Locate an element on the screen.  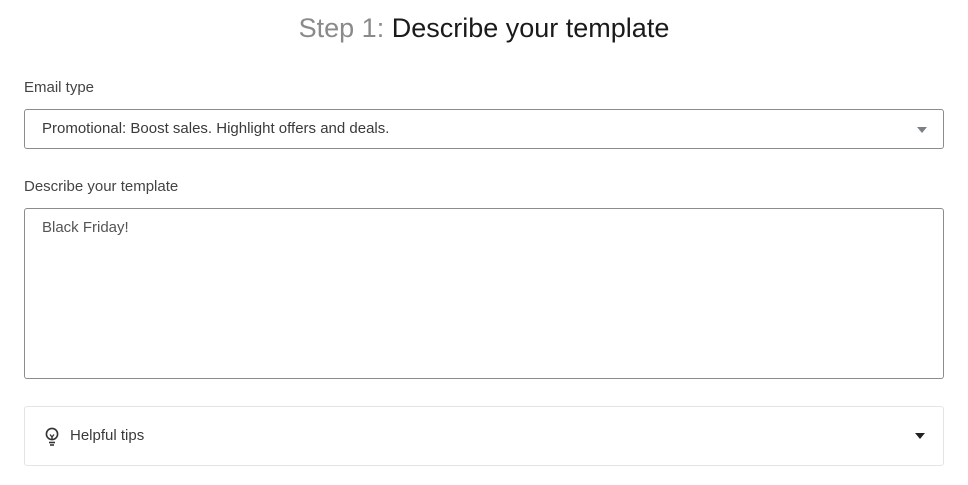
email-type-label: Email type is located at coordinates (59, 87).